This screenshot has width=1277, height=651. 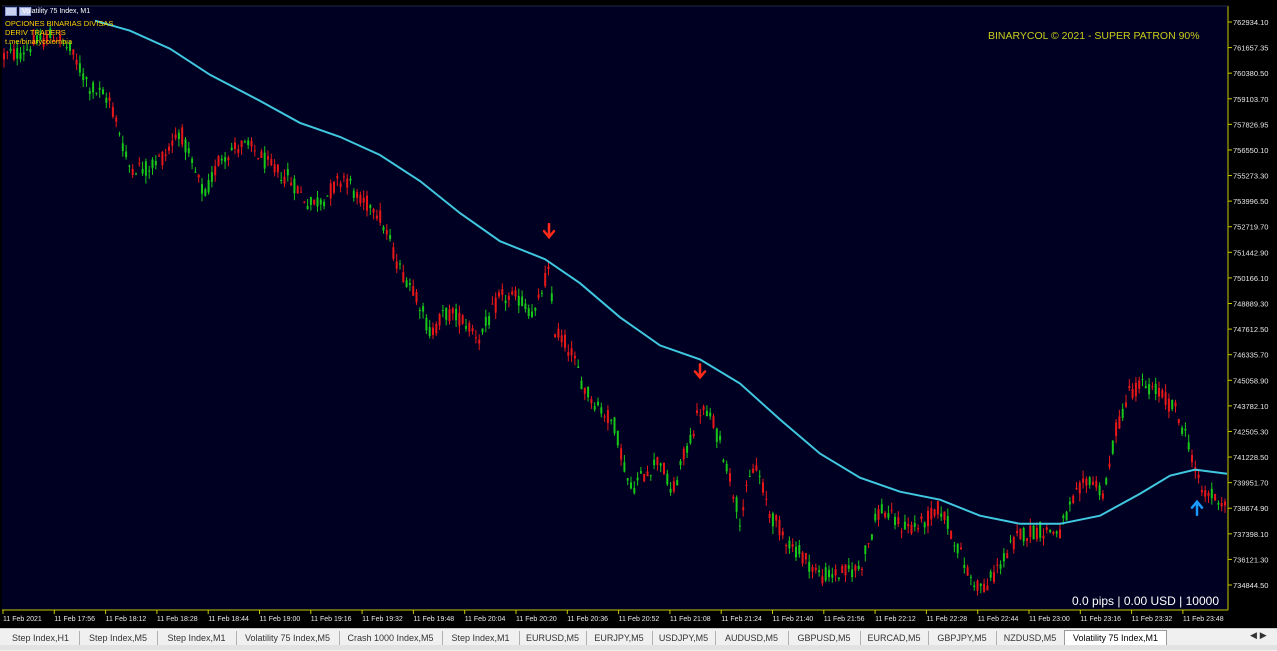 What do you see at coordinates (894, 638) in the screenshot?
I see `tab-symbol: EURCAD,M5` at bounding box center [894, 638].